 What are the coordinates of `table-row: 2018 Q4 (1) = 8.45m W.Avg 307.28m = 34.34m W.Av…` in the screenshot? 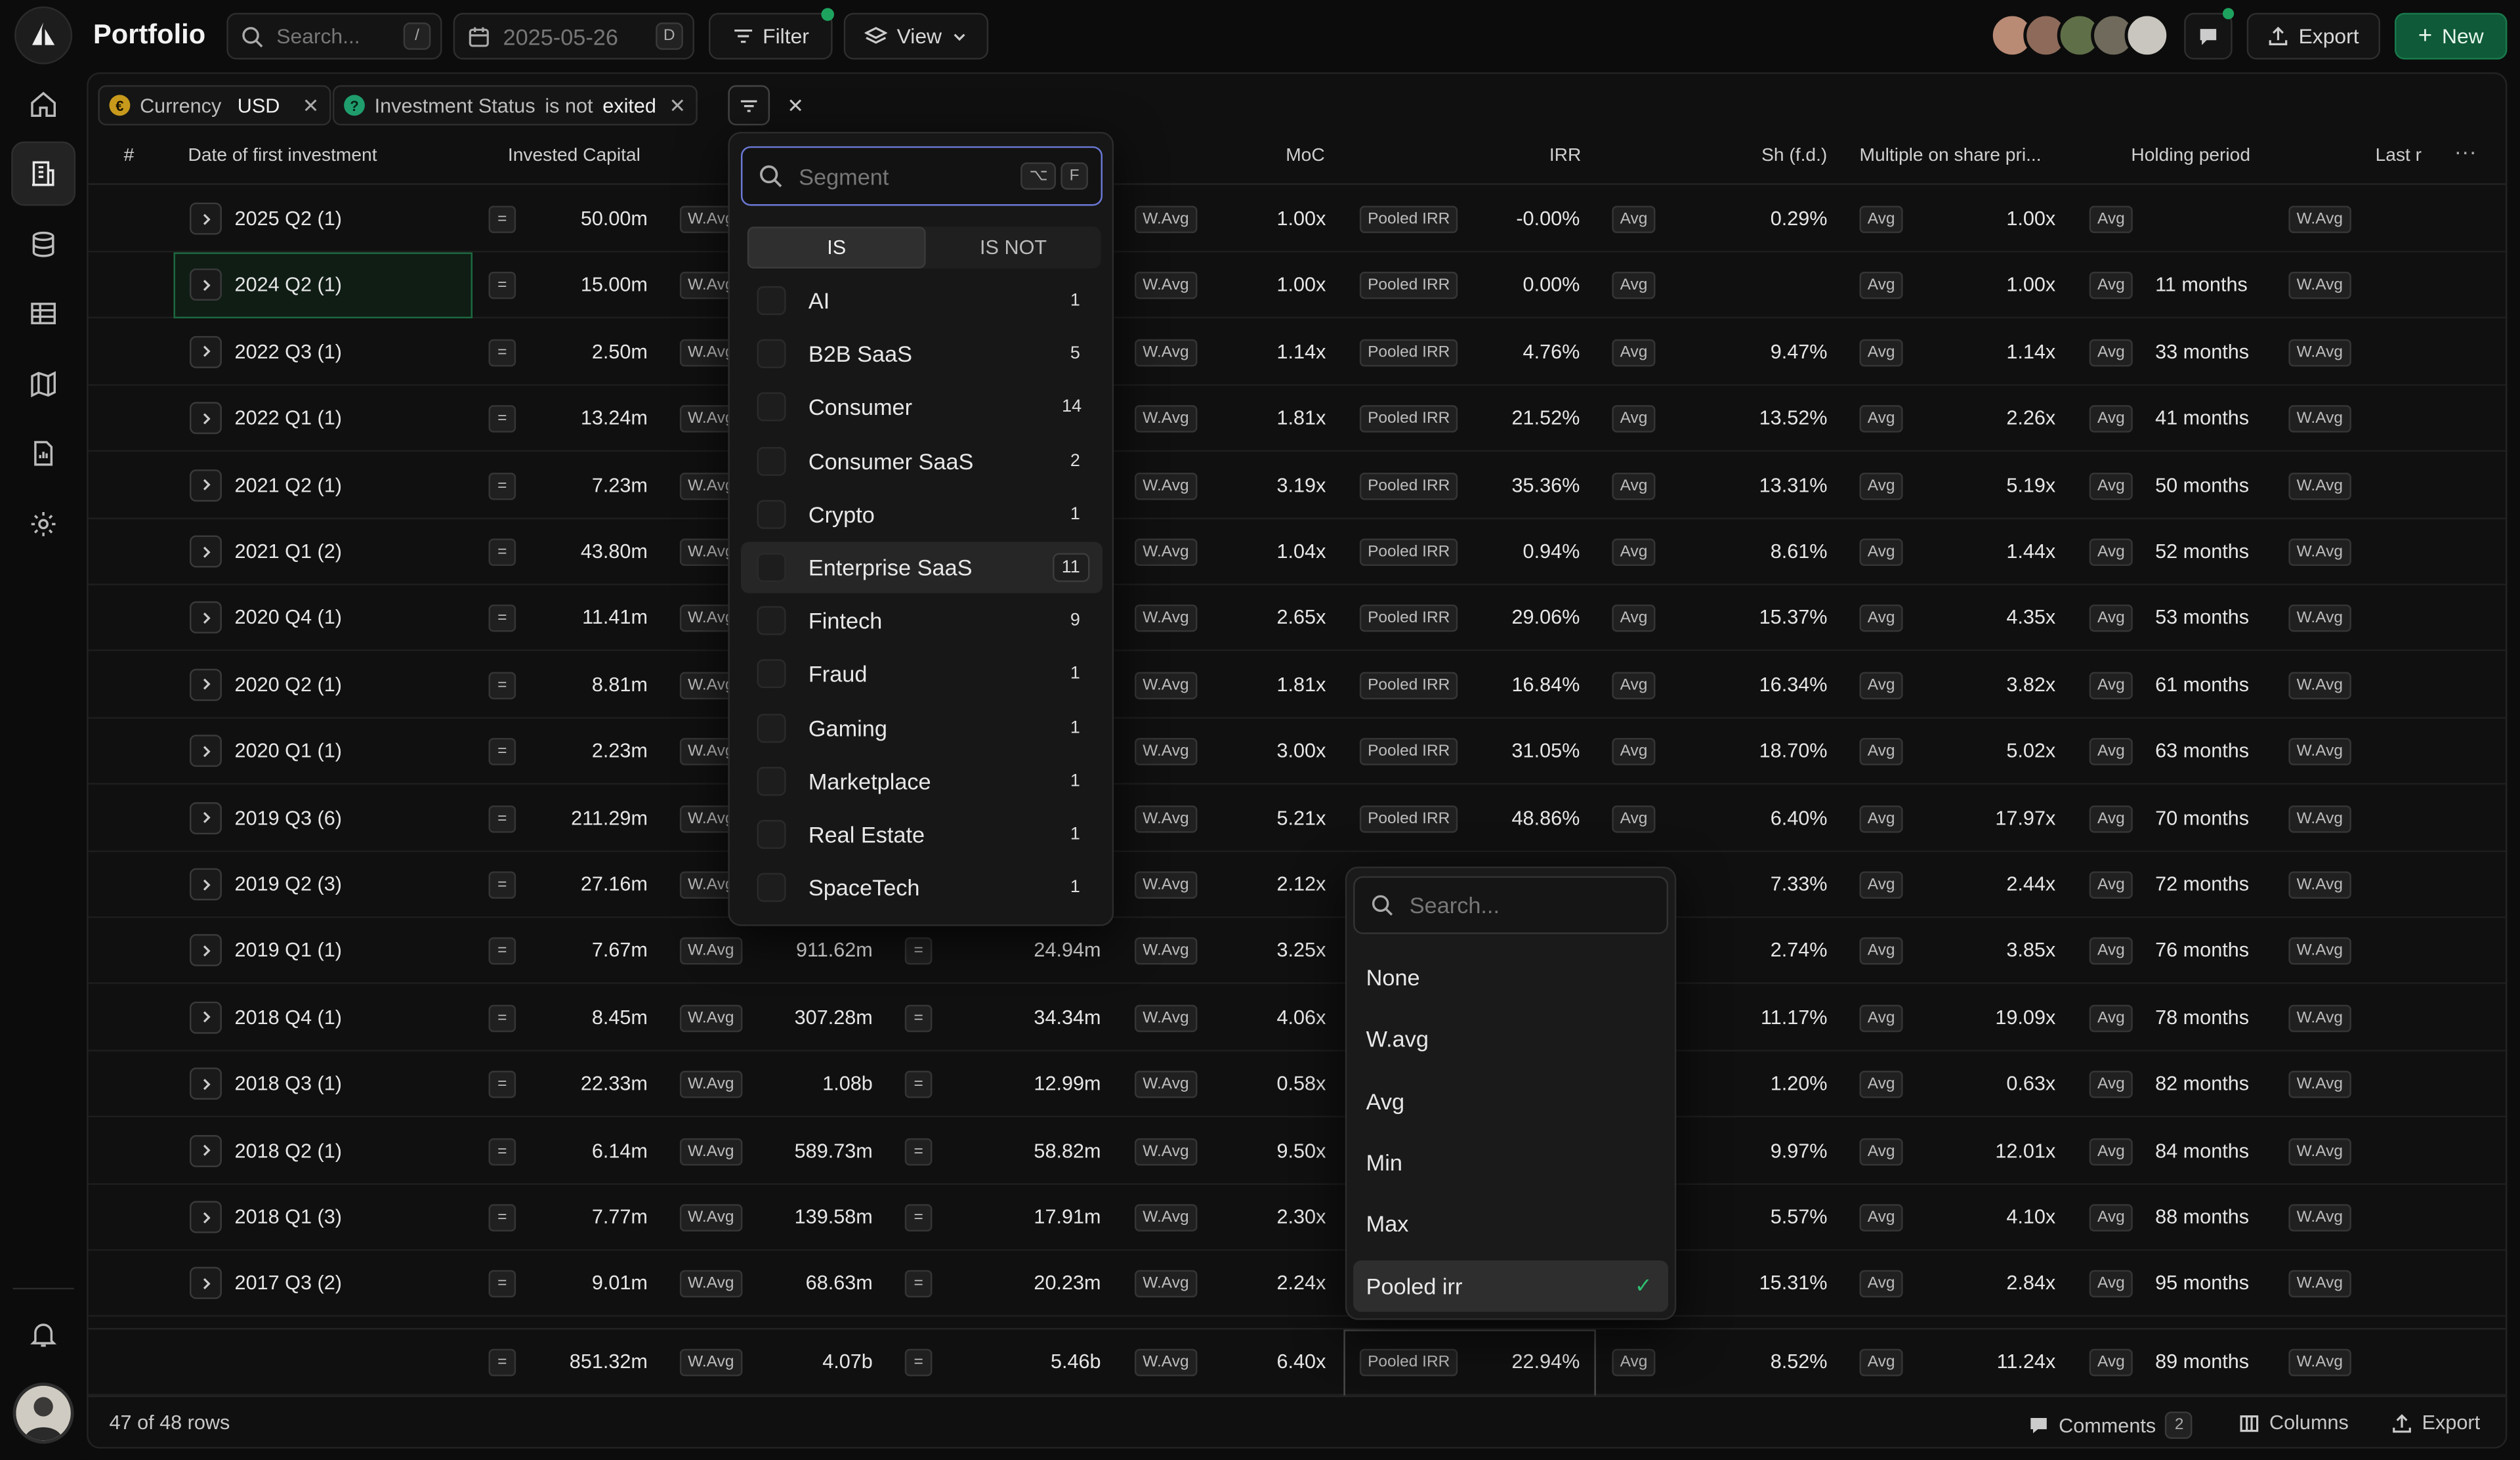 It's located at (1297, 1018).